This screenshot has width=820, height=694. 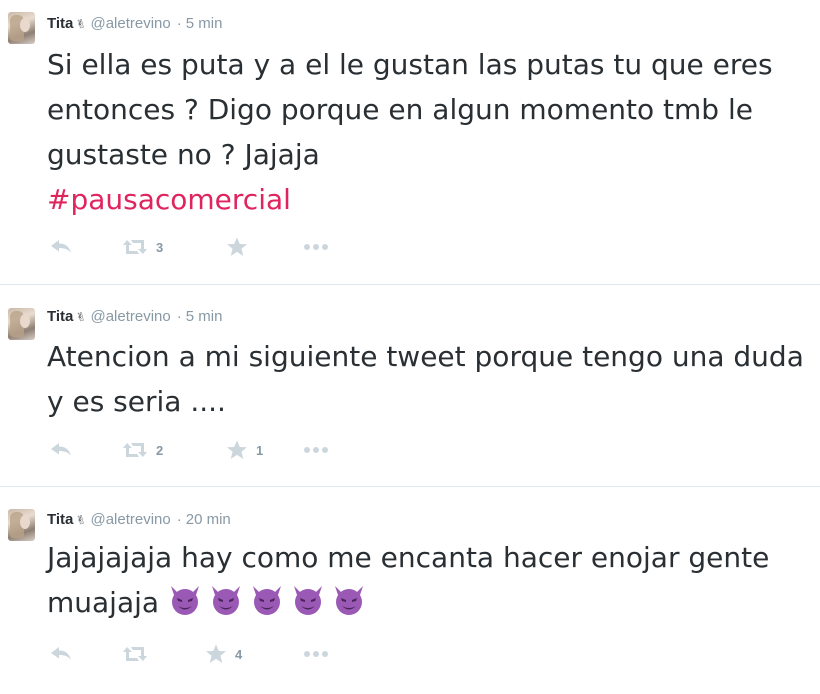 What do you see at coordinates (260, 450) in the screenshot?
I see `favorite-count: 1` at bounding box center [260, 450].